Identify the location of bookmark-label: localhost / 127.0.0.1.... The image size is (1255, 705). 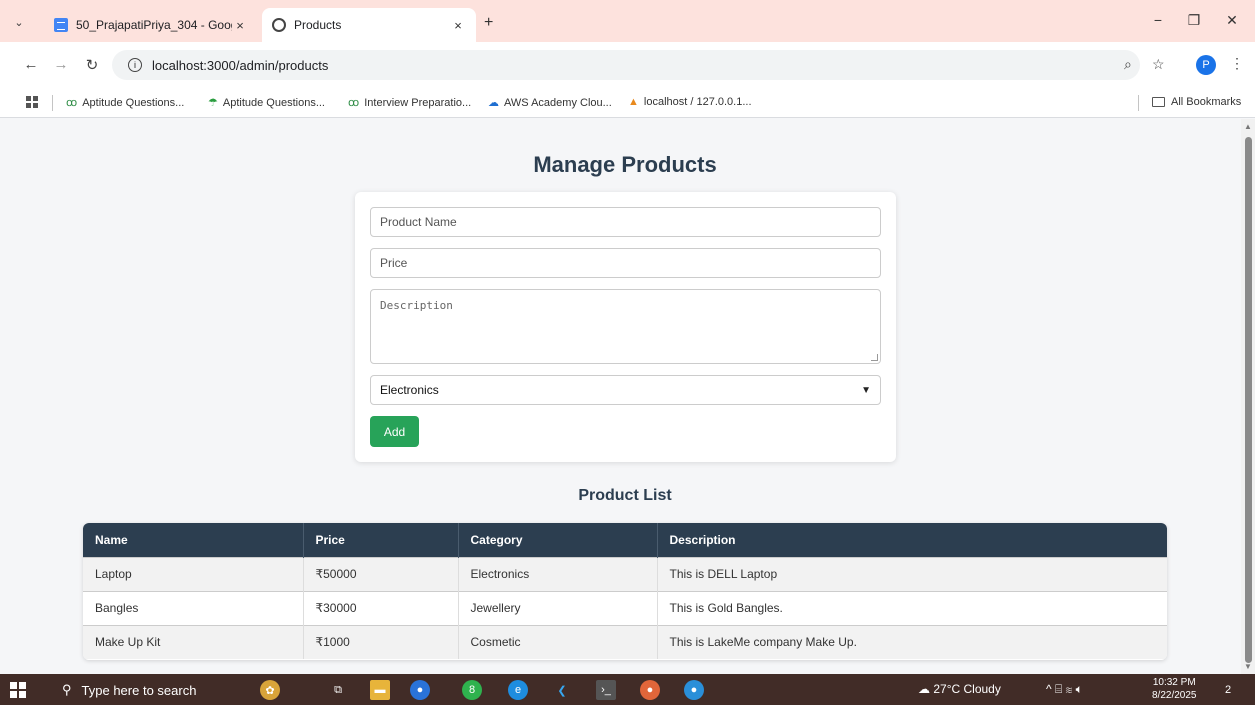
(697, 102).